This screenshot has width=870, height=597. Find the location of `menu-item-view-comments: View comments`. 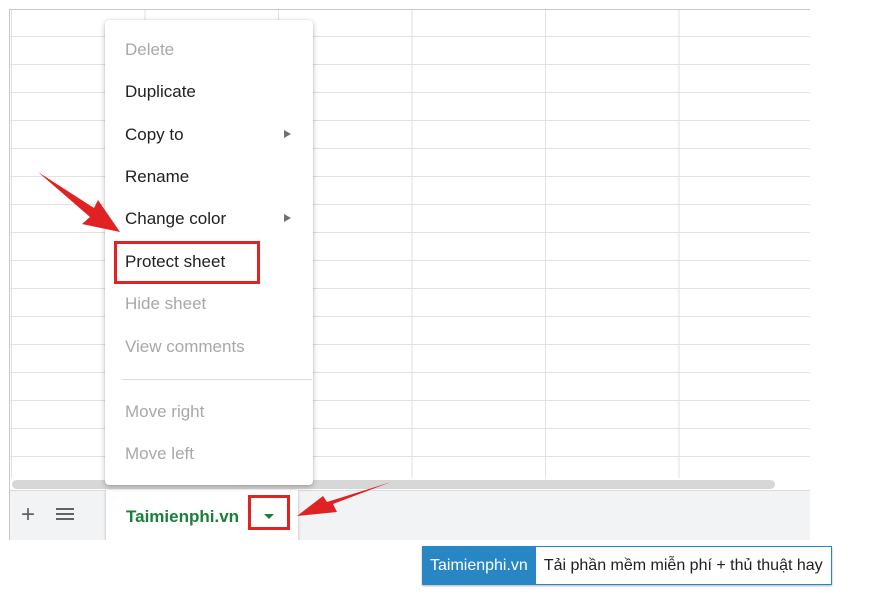

menu-item-view-comments: View comments is located at coordinates (185, 347).